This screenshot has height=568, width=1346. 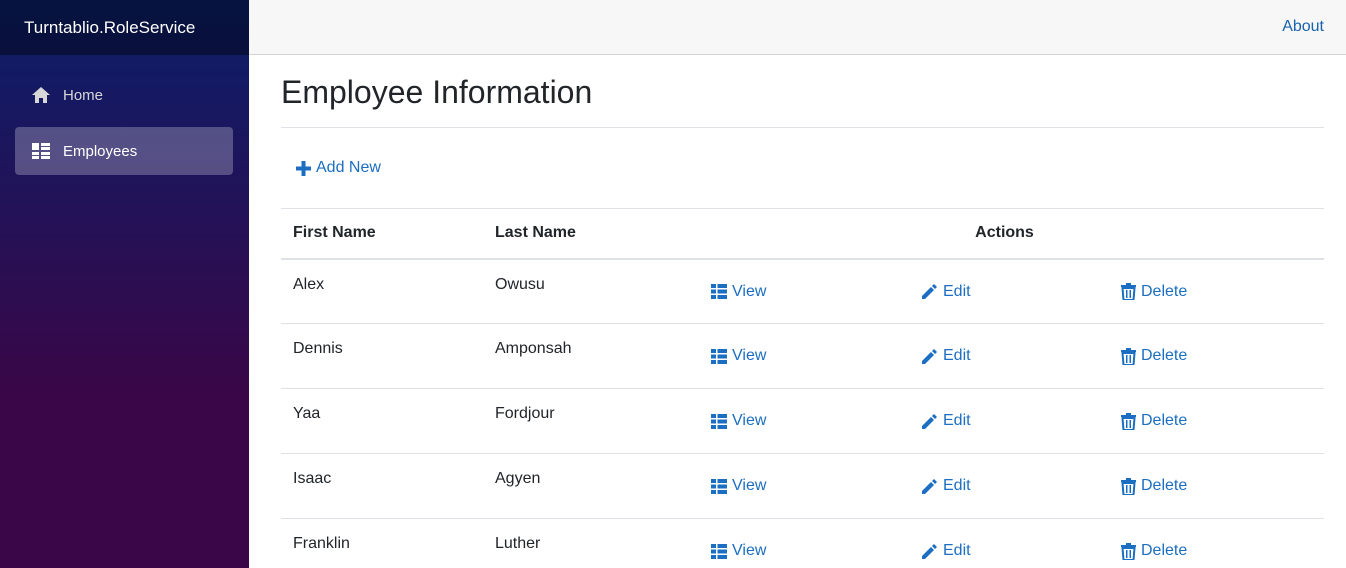 I want to click on table-row: Dennis Amponsah View Edit Delete, so click(x=802, y=356).